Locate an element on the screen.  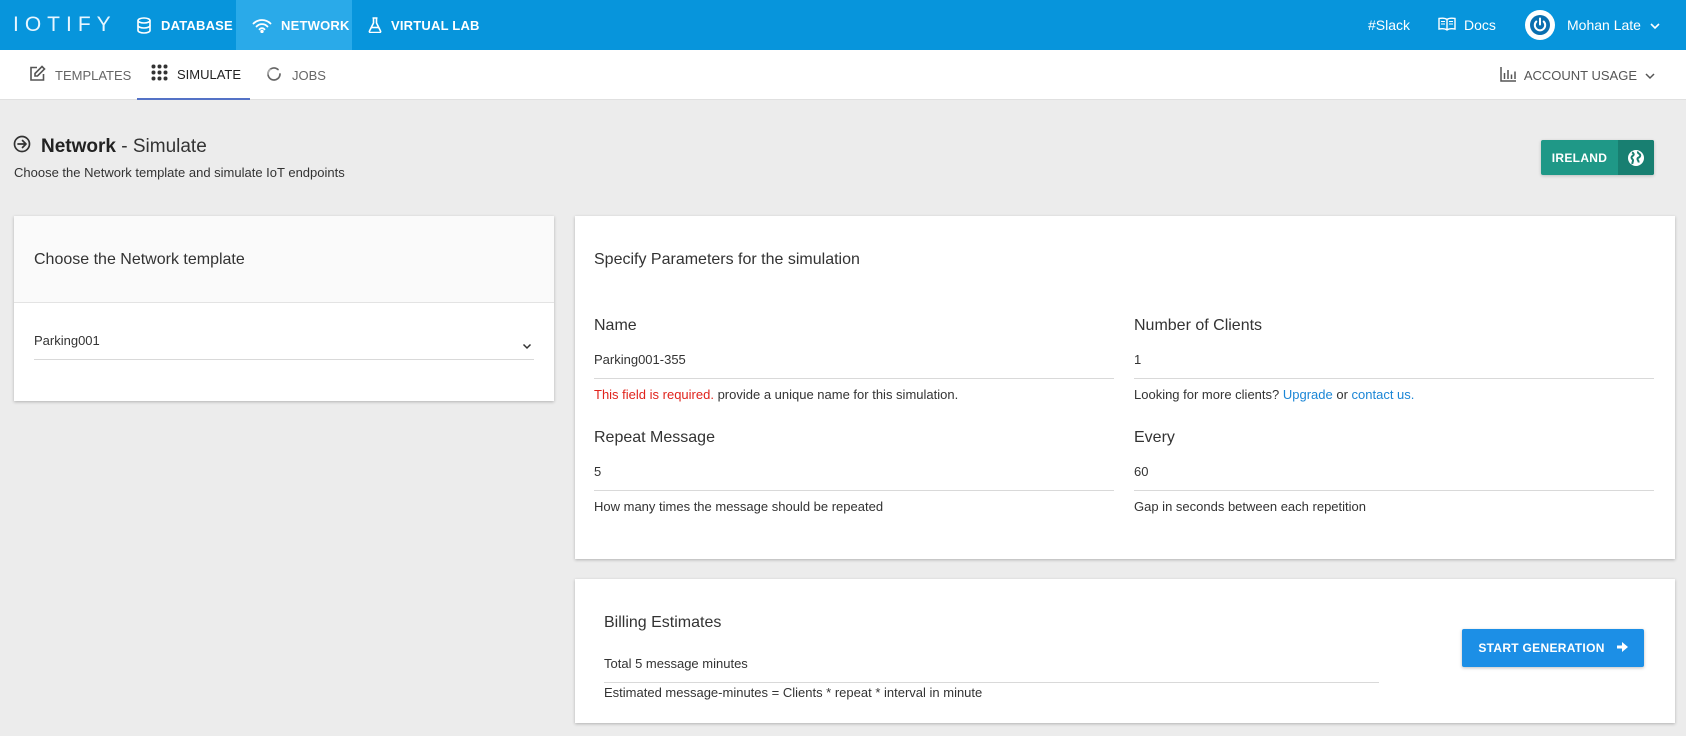
book-icon is located at coordinates (1447, 25).